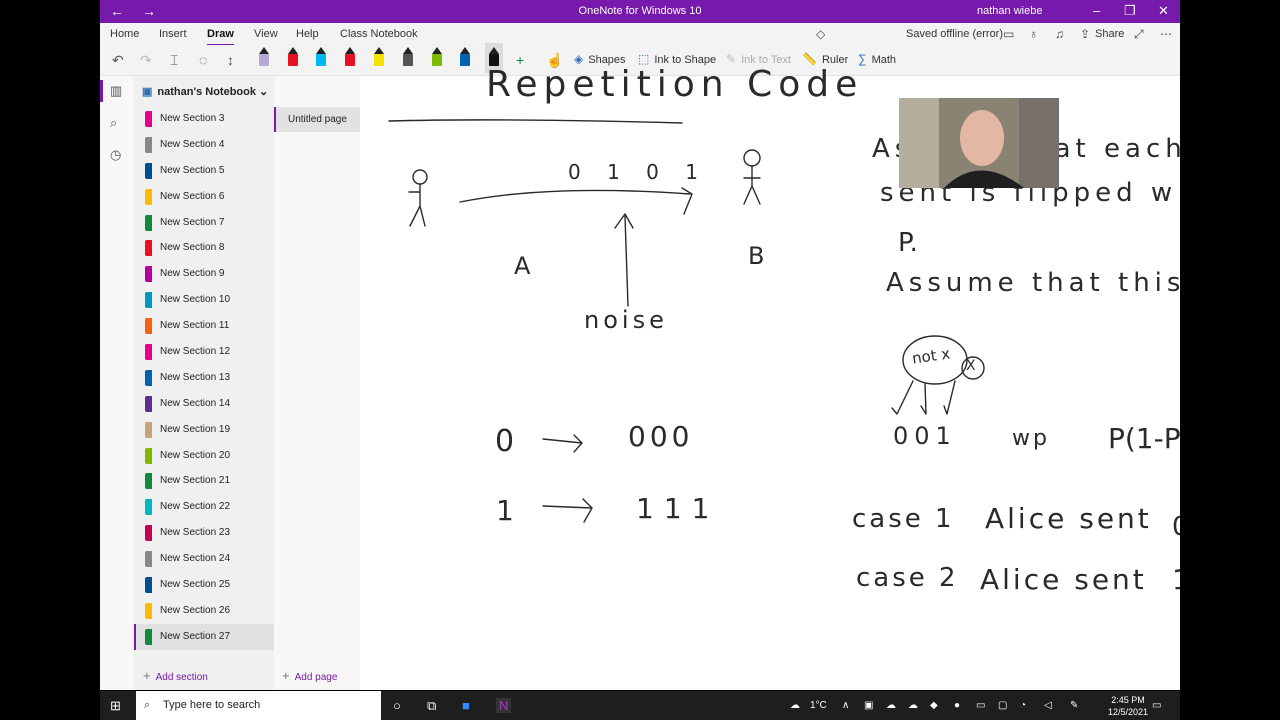 The width and height of the screenshot is (1280, 720). I want to click on tab-class-notebook: Class Notebook, so click(379, 34).